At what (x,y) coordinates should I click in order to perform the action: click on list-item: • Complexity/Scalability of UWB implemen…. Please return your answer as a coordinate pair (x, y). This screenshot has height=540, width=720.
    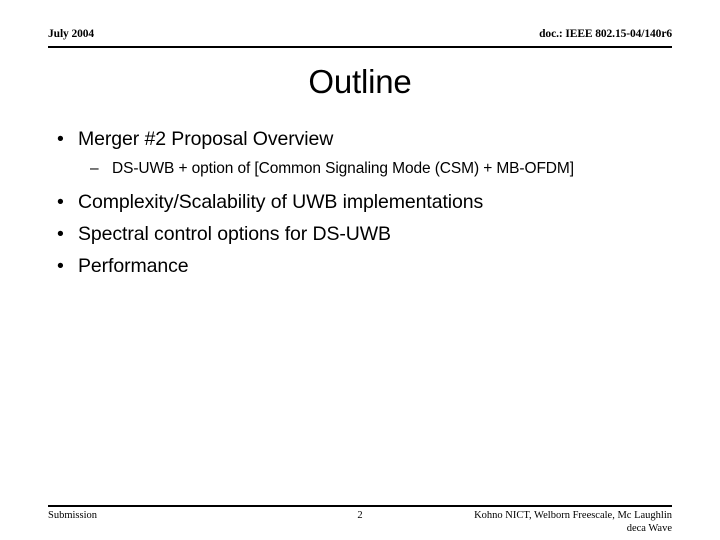
    Looking at the image, I should click on (363, 202).